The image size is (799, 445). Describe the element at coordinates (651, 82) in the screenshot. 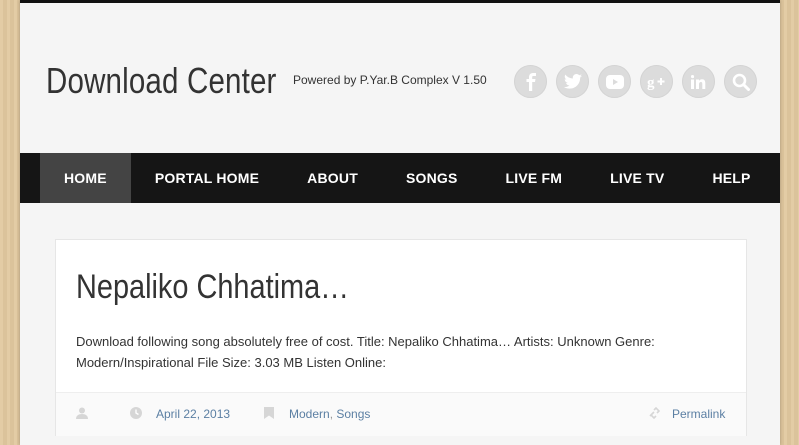

I see `svg-text: g` at that location.